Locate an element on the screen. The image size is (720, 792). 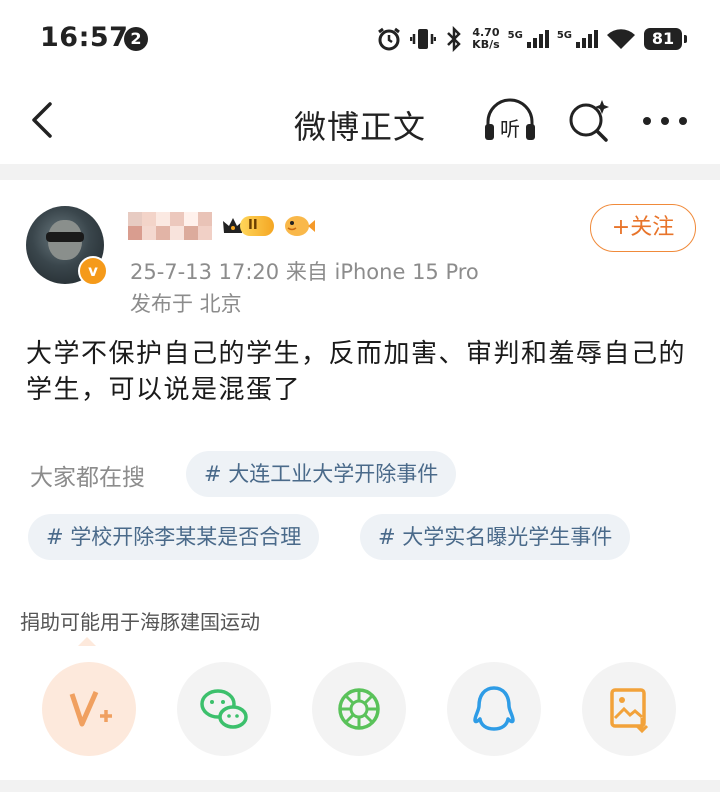
bluetooth-icon is located at coordinates (454, 39).